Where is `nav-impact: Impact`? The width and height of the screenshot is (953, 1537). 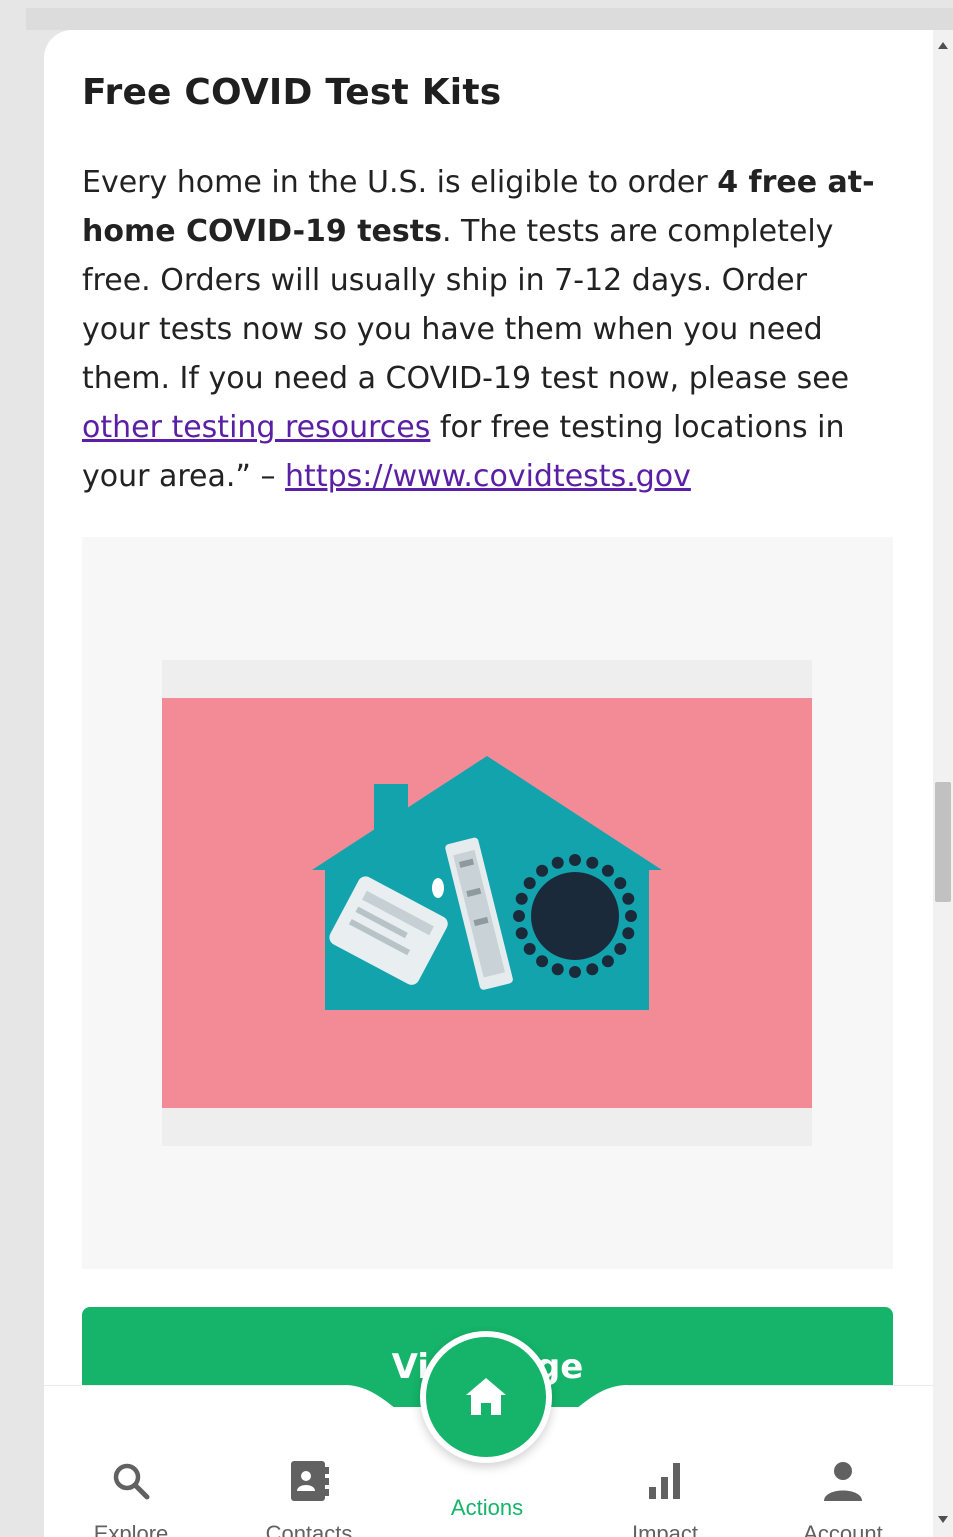
nav-impact: Impact is located at coordinates (665, 1498).